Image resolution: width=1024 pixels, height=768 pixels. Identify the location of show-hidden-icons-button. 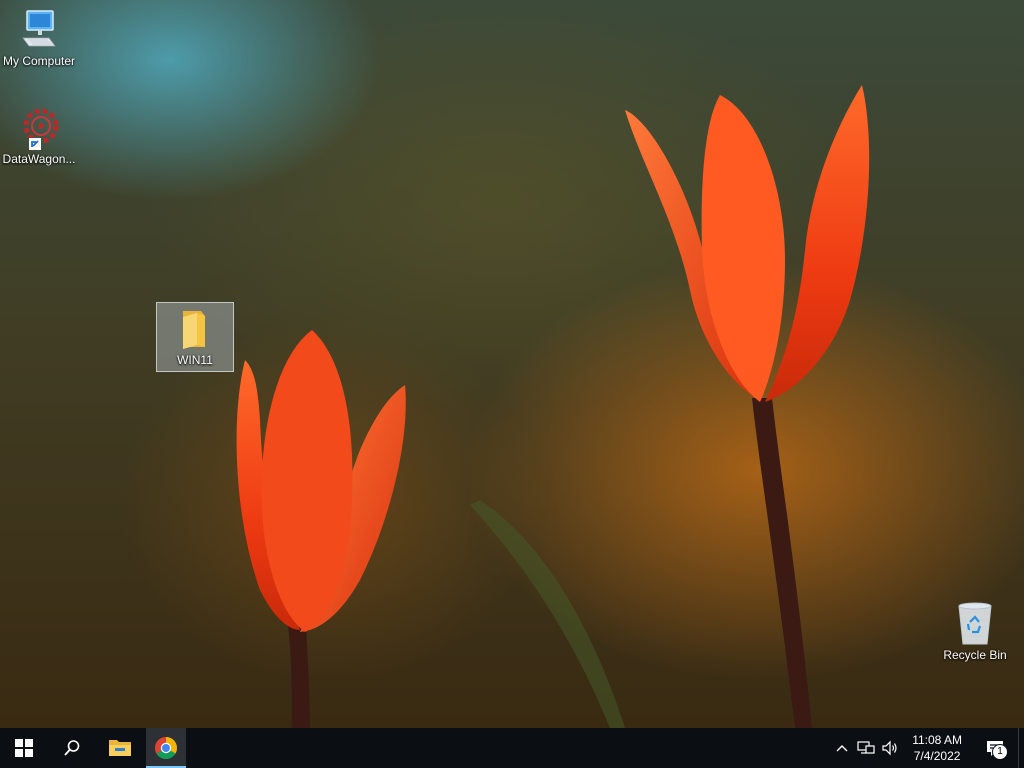
(842, 748).